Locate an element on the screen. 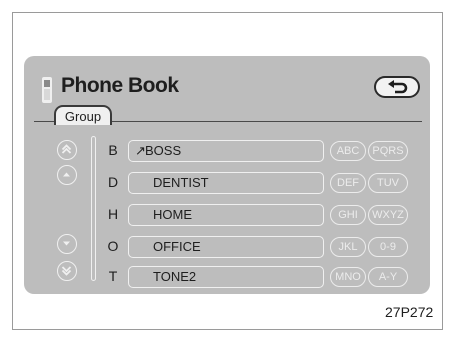  letter-button-def: DEF is located at coordinates (348, 183).